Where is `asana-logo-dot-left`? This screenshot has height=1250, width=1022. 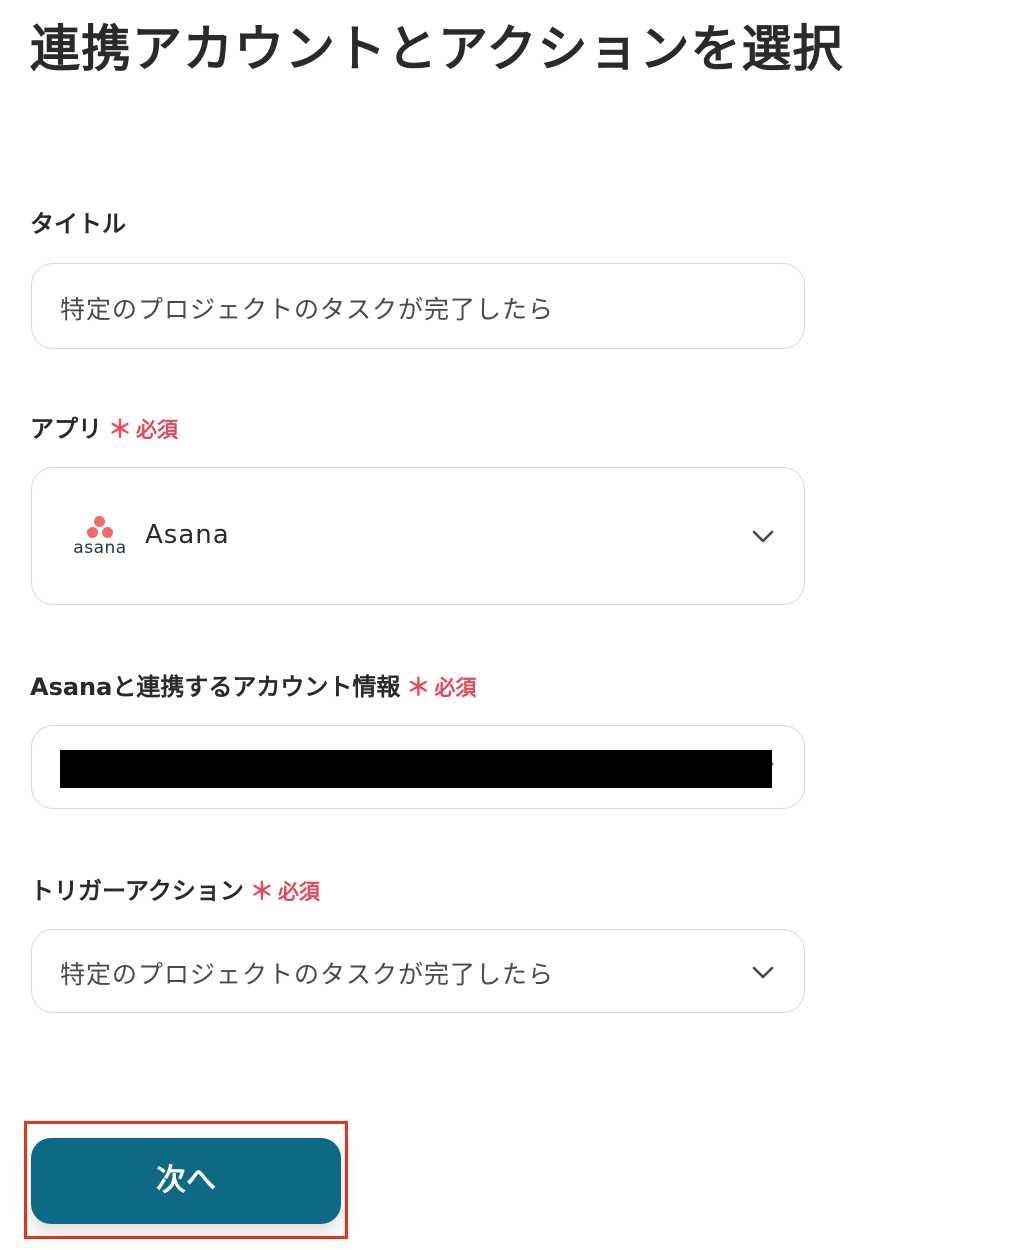
asana-logo-dot-left is located at coordinates (92, 532).